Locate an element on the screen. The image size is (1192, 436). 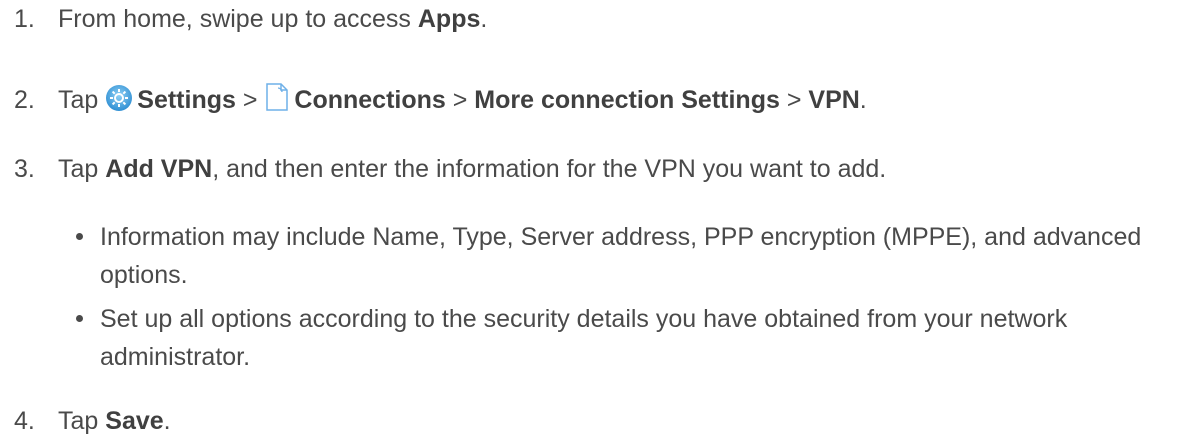
step-number: 3. is located at coordinates (24, 169).